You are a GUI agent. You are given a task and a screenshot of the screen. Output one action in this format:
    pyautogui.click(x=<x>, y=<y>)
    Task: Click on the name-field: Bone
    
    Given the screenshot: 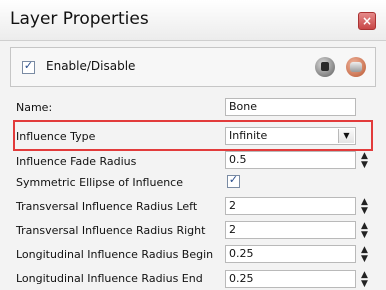 What is the action you would take?
    pyautogui.click(x=290, y=107)
    